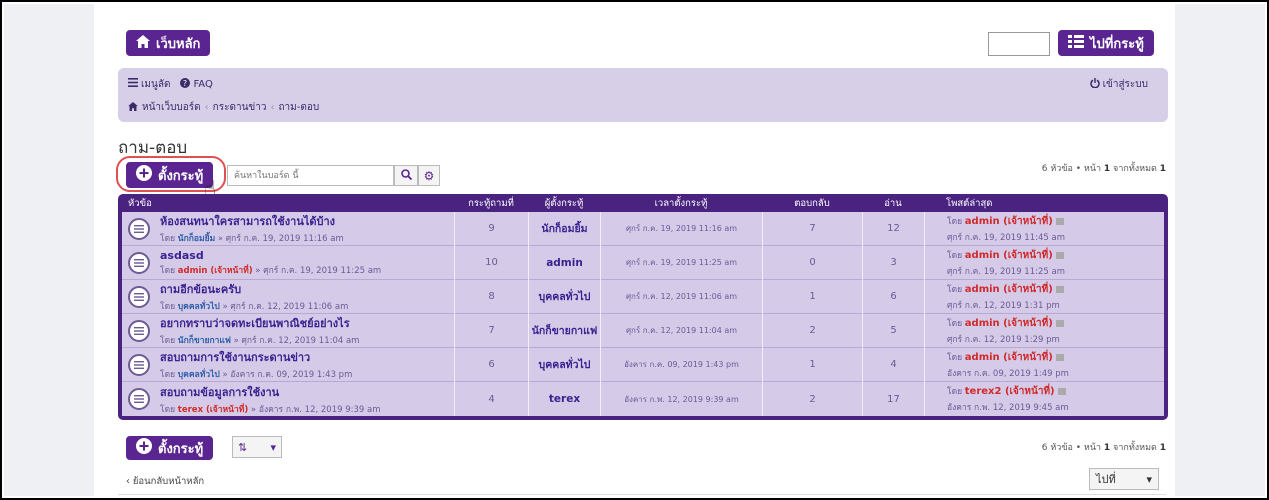 The image size is (1269, 500). Describe the element at coordinates (213, 410) in the screenshot. I see `topic-author-link: terex (เจ้าหน้าที่)` at that location.